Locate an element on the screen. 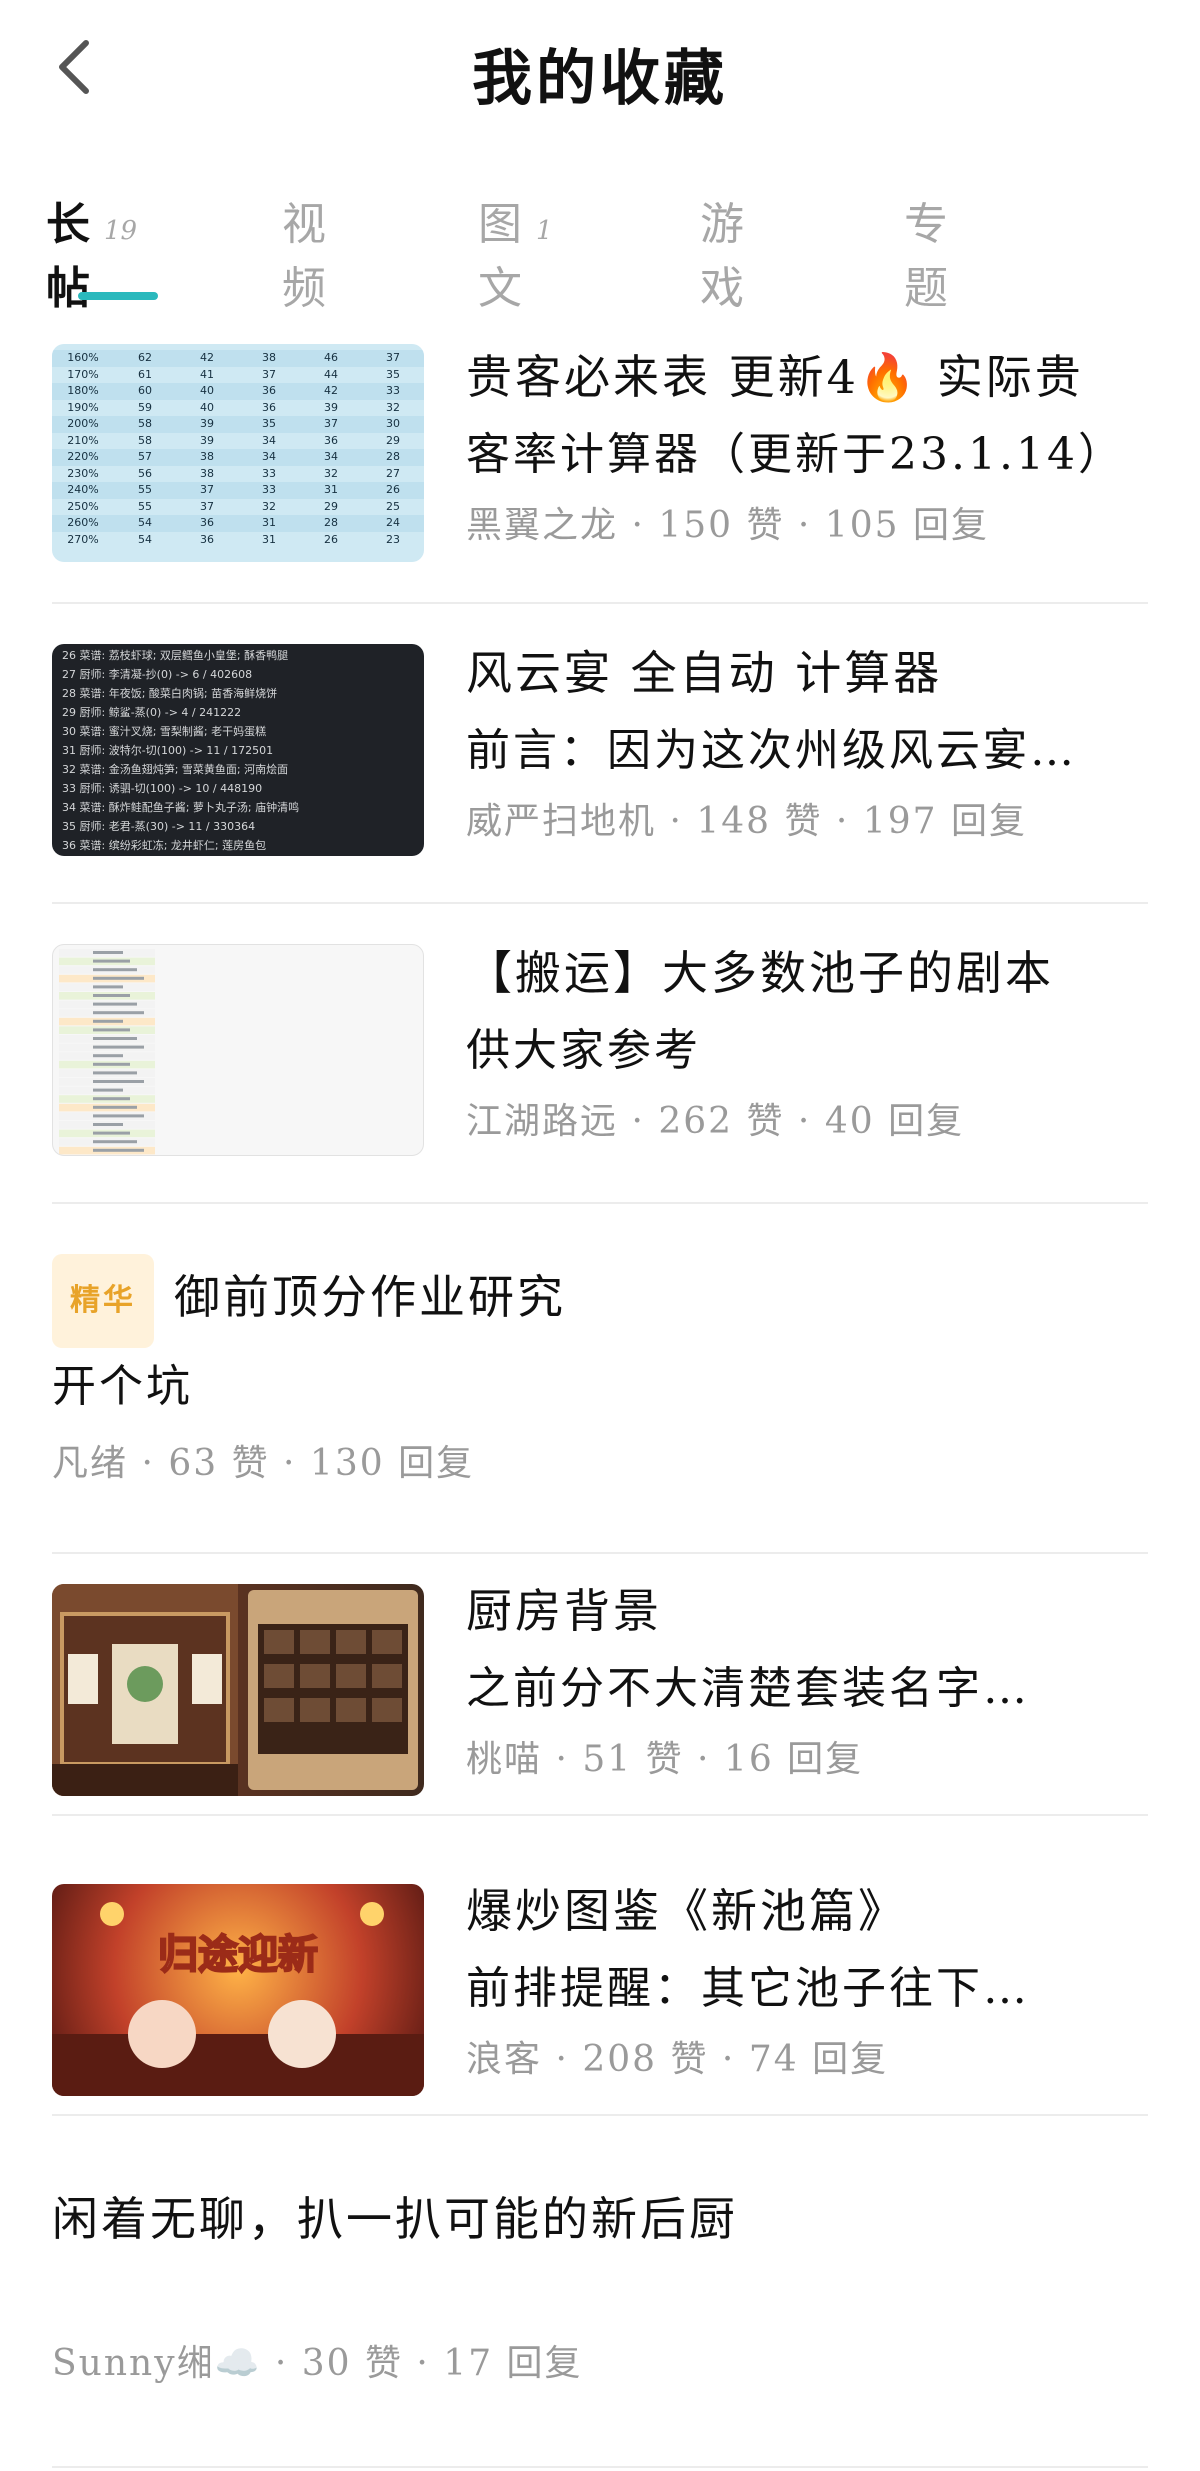  thumb-table-cell: 56 is located at coordinates (145, 473).